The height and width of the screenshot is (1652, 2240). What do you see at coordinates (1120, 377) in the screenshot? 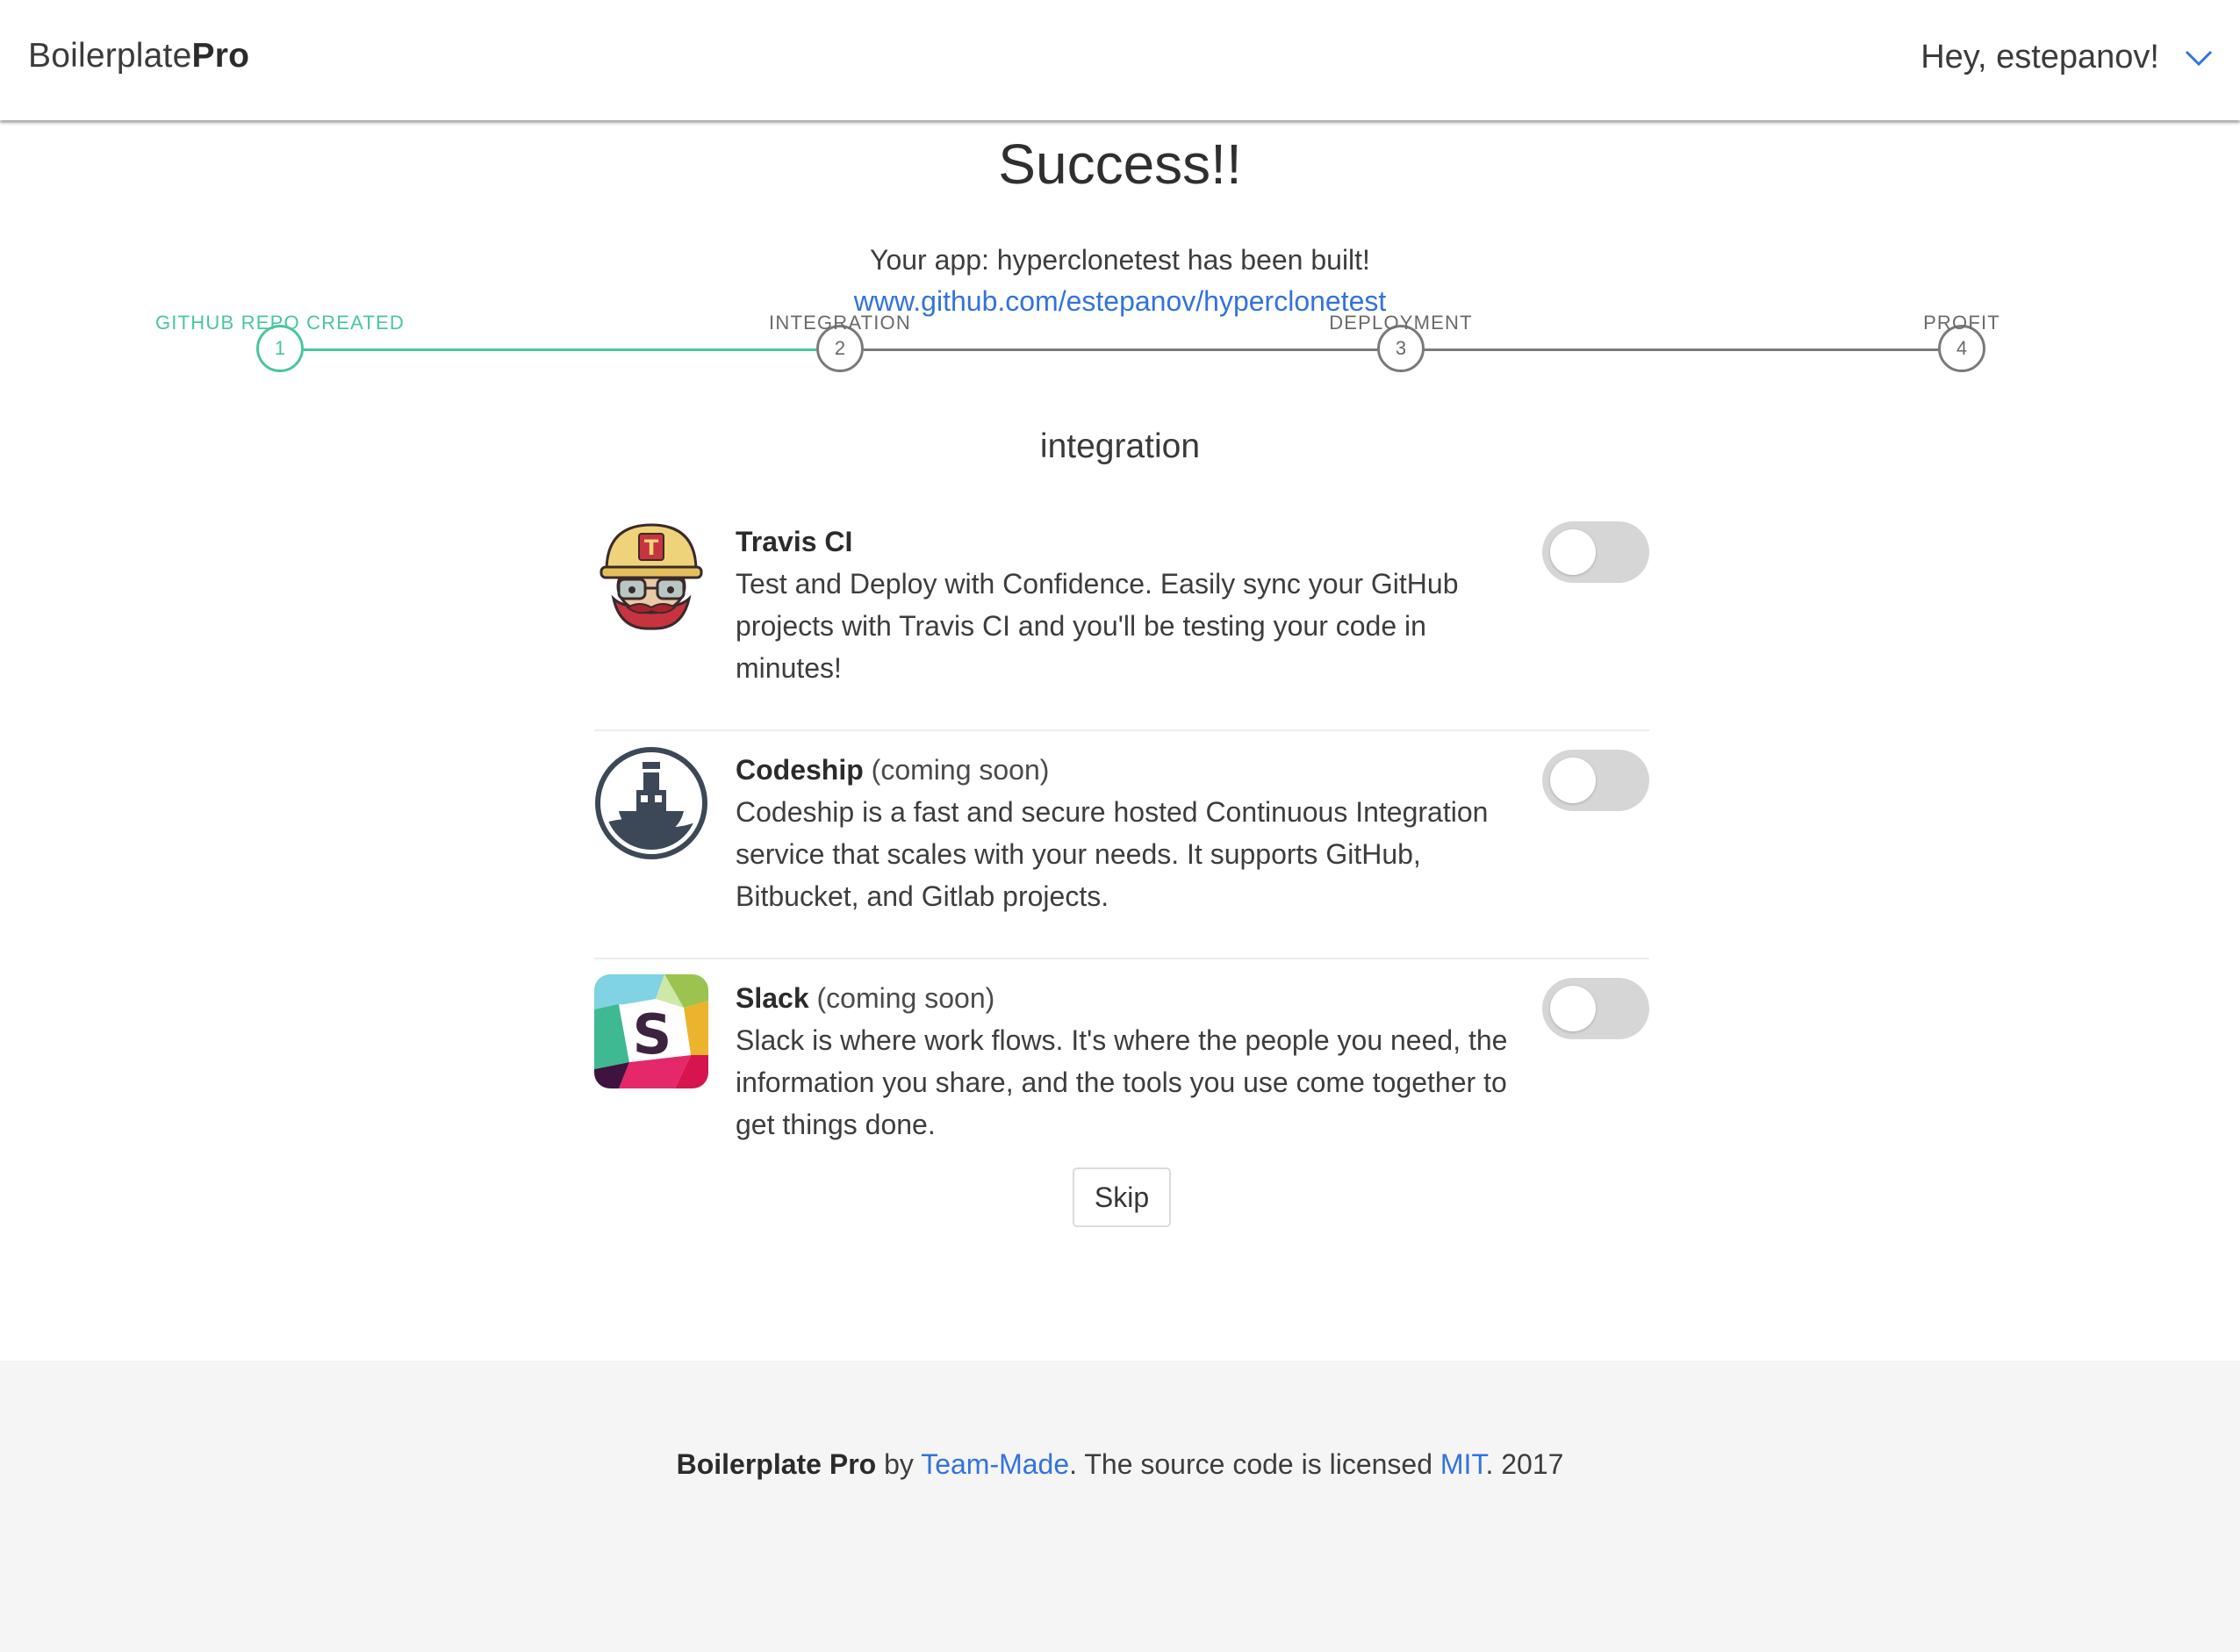
I see `progress-stepper: 1 2 3 4` at bounding box center [1120, 377].